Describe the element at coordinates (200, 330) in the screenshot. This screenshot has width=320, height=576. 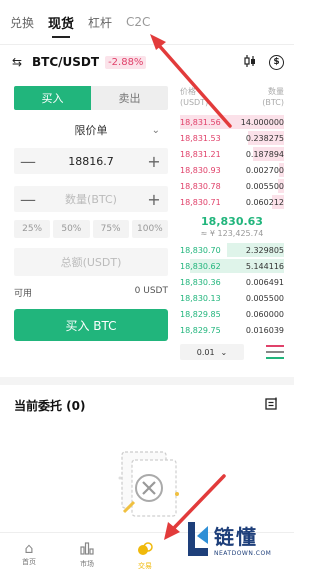
I see `bid-price: 18,829.75` at that location.